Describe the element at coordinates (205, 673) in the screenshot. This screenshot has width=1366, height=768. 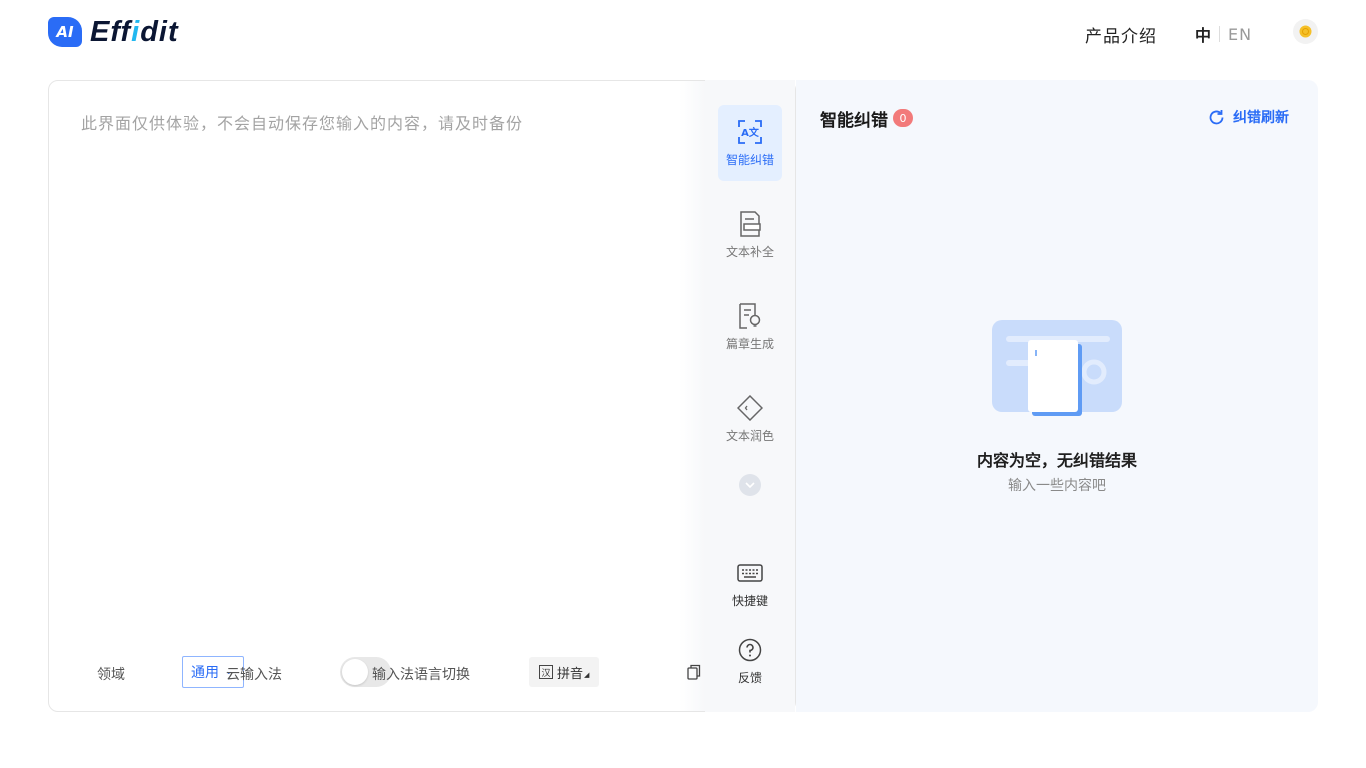
I see `domain-select-value: 通用` at that location.